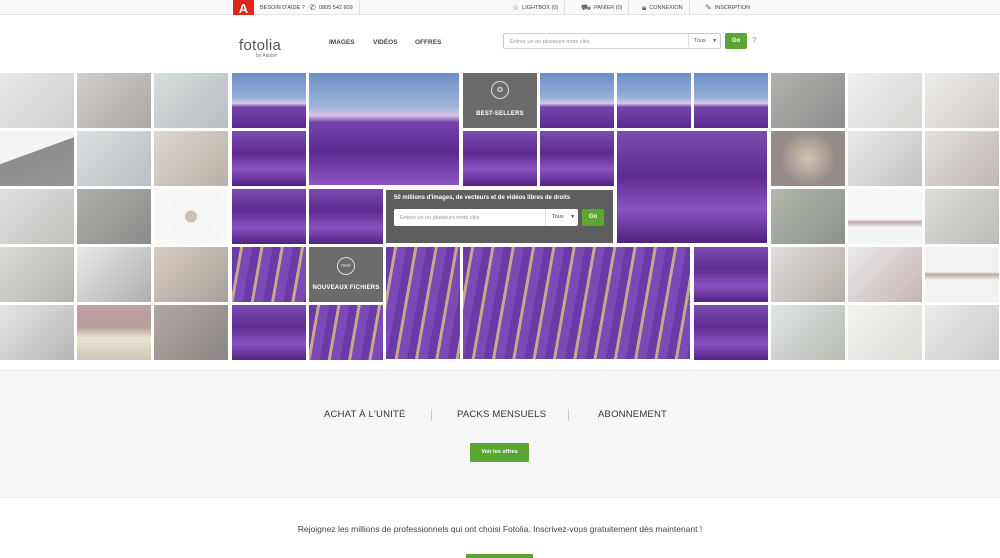 The image size is (1000, 558). I want to click on hero-go-button: Go, so click(593, 217).